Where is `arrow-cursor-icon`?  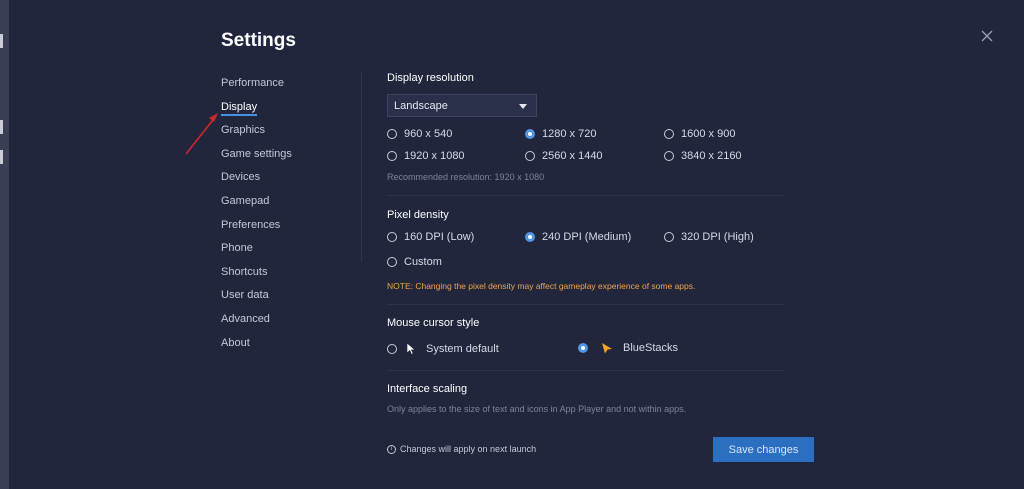 arrow-cursor-icon is located at coordinates (411, 348).